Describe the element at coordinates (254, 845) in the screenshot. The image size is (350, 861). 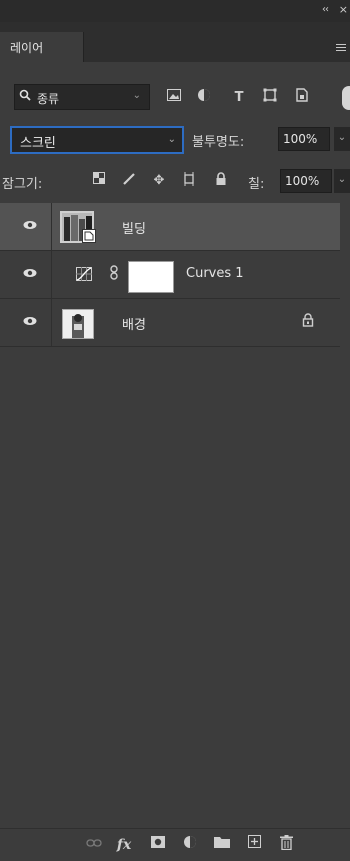
I see `new-layer-icon` at that location.